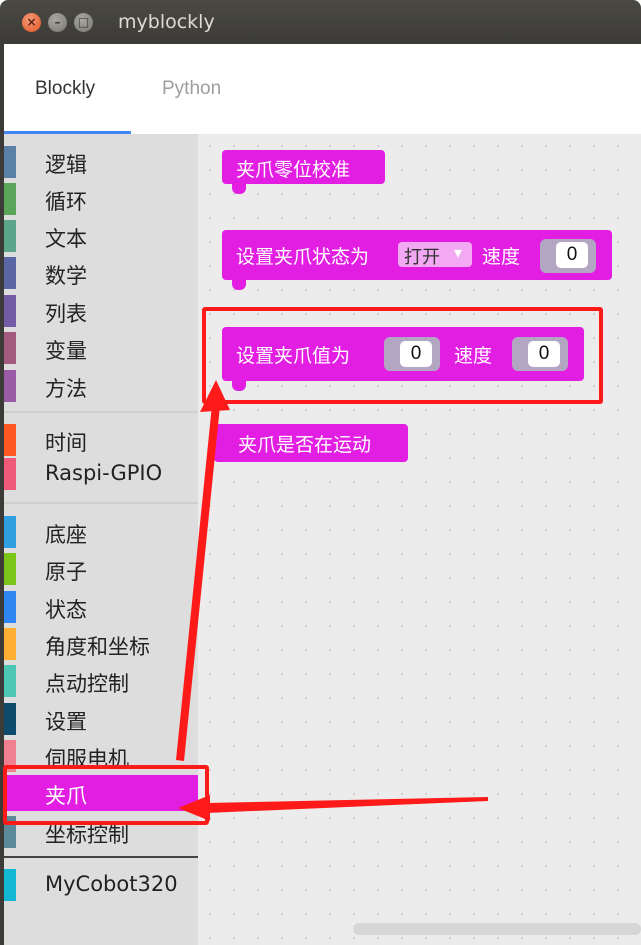 The image size is (641, 945). I want to click on annotation-arrowhead-left, so click(194, 808).